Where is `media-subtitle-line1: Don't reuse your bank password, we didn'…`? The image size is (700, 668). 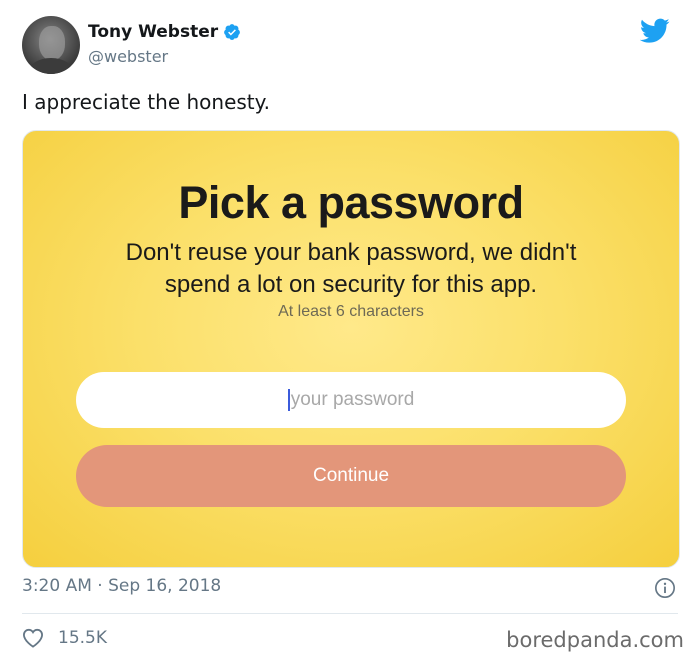
media-subtitle-line1: Don't reuse your bank password, we didn'… is located at coordinates (351, 252).